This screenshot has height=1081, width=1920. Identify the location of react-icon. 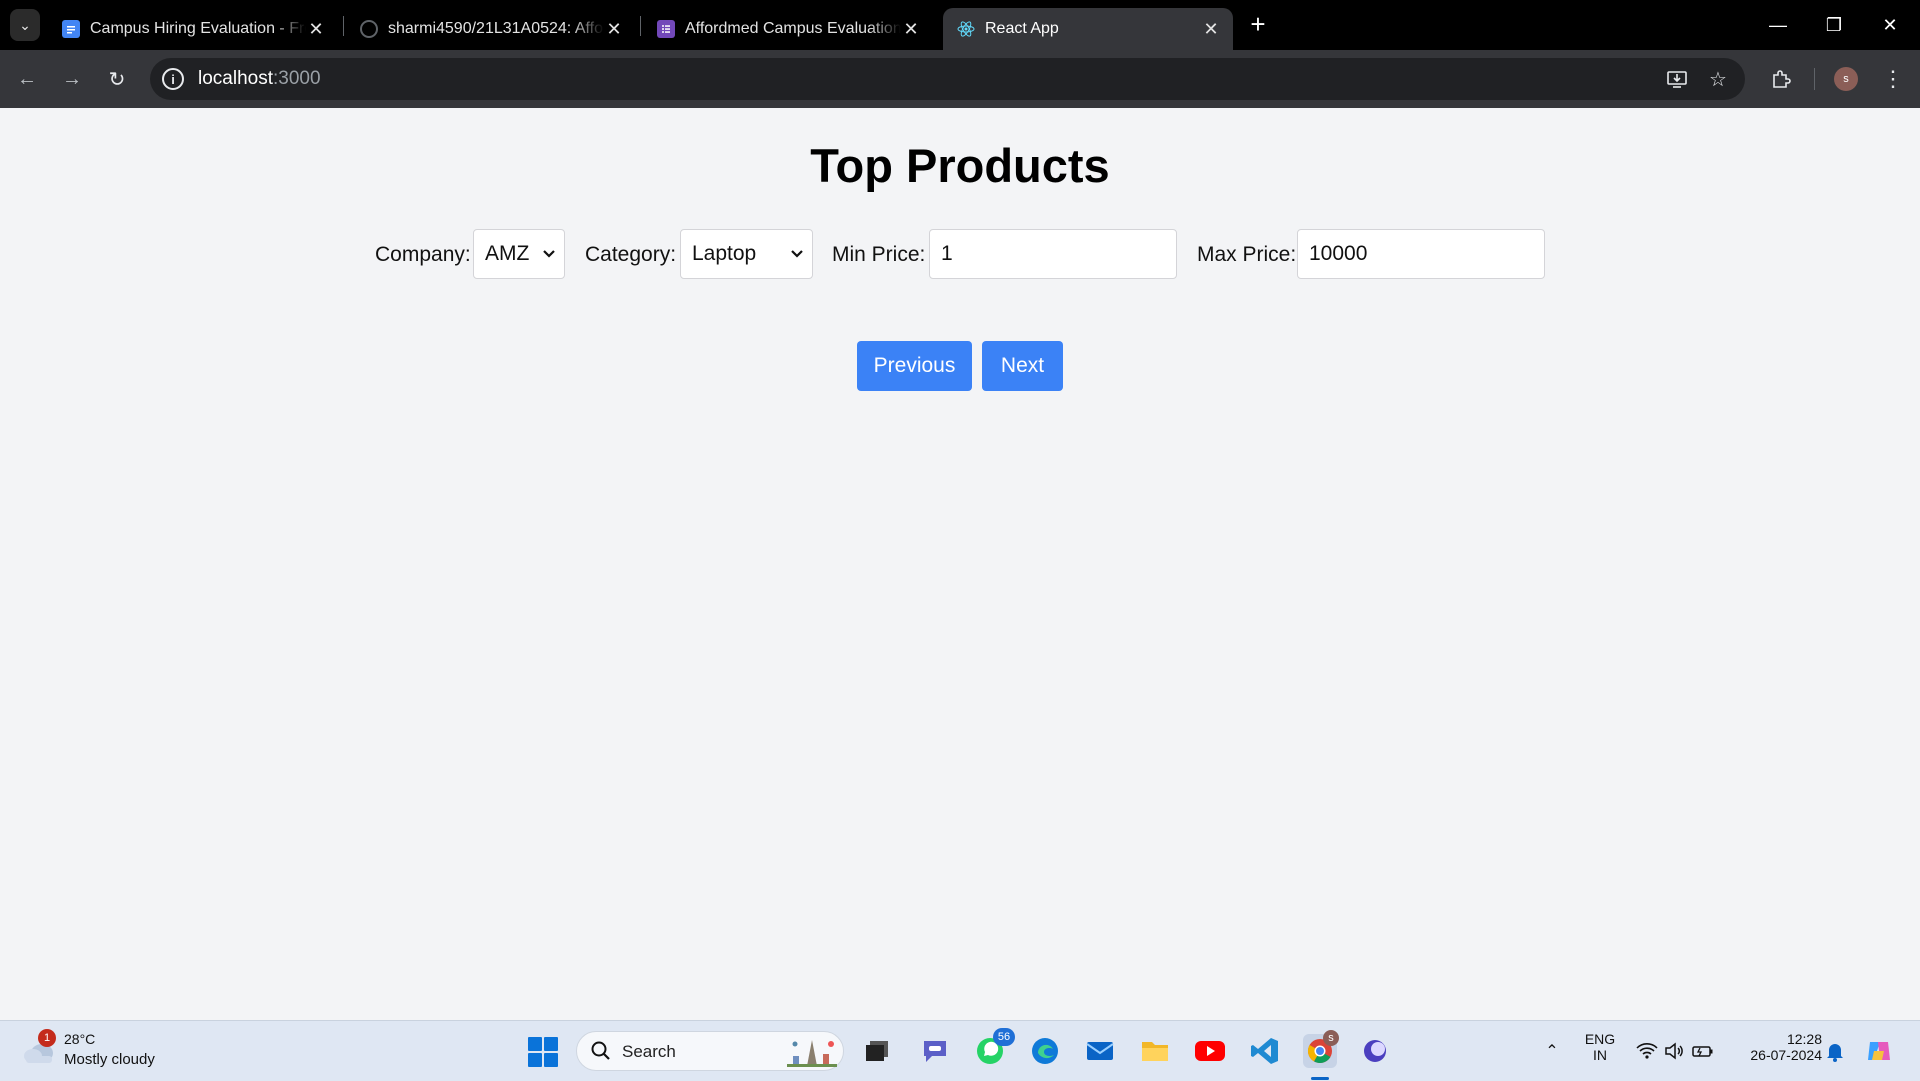
(966, 29).